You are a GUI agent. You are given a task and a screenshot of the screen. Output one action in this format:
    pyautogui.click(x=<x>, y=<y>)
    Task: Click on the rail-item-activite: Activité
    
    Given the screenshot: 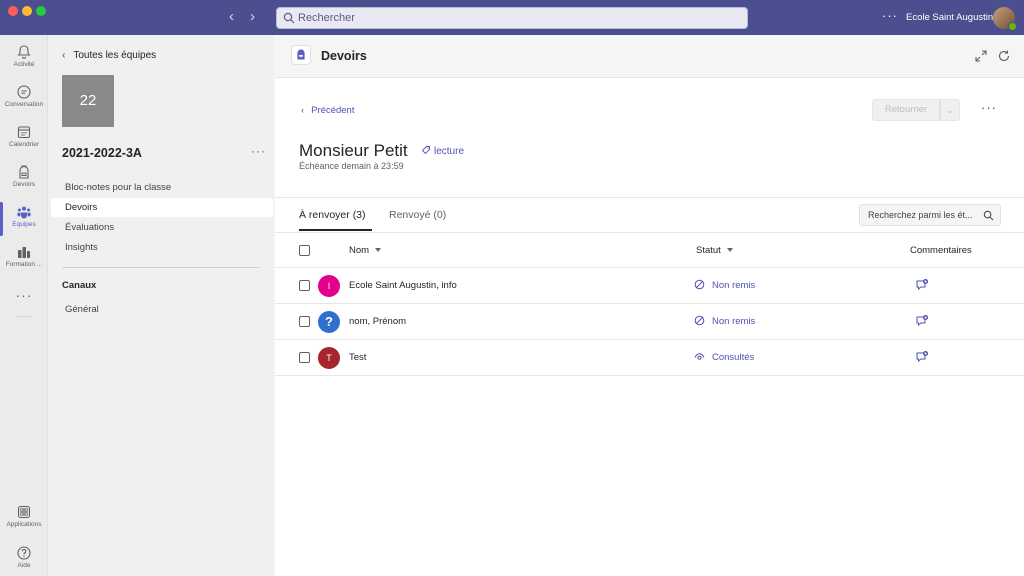 What is the action you would take?
    pyautogui.click(x=24, y=59)
    